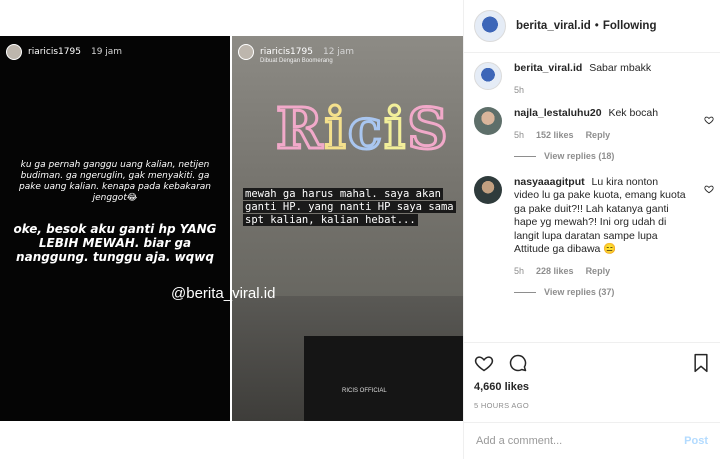 Image resolution: width=720 pixels, height=459 pixels. What do you see at coordinates (701, 363) in the screenshot?
I see `bookmark-icon` at bounding box center [701, 363].